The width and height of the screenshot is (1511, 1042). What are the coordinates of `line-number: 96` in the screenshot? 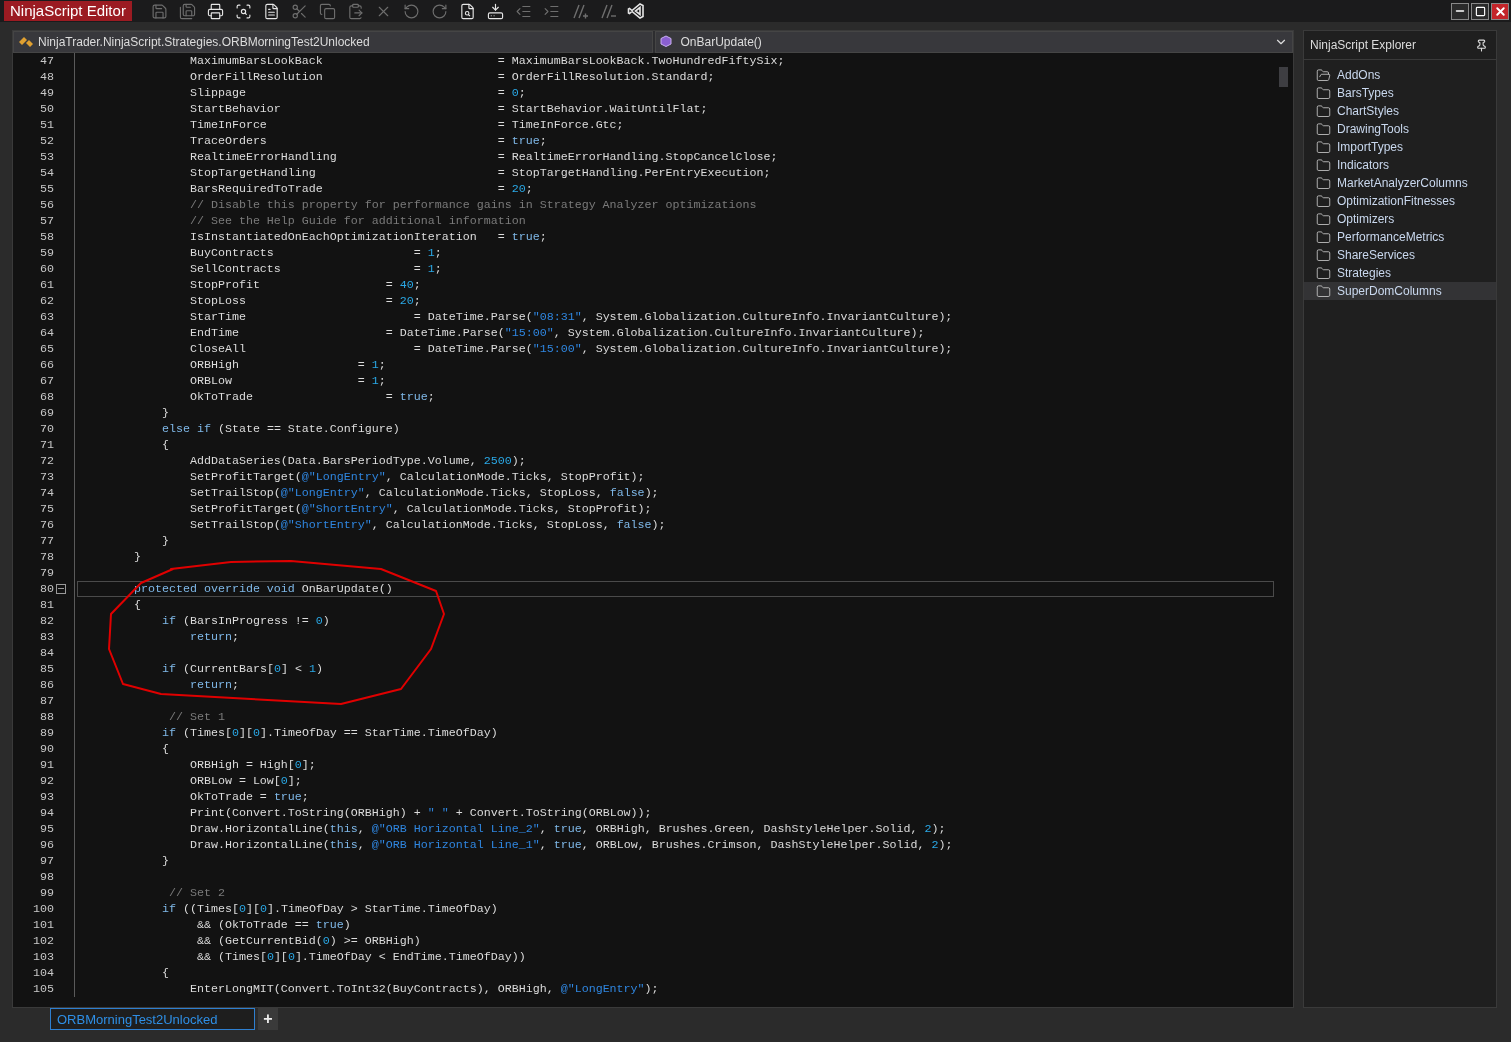 It's located at (47, 845).